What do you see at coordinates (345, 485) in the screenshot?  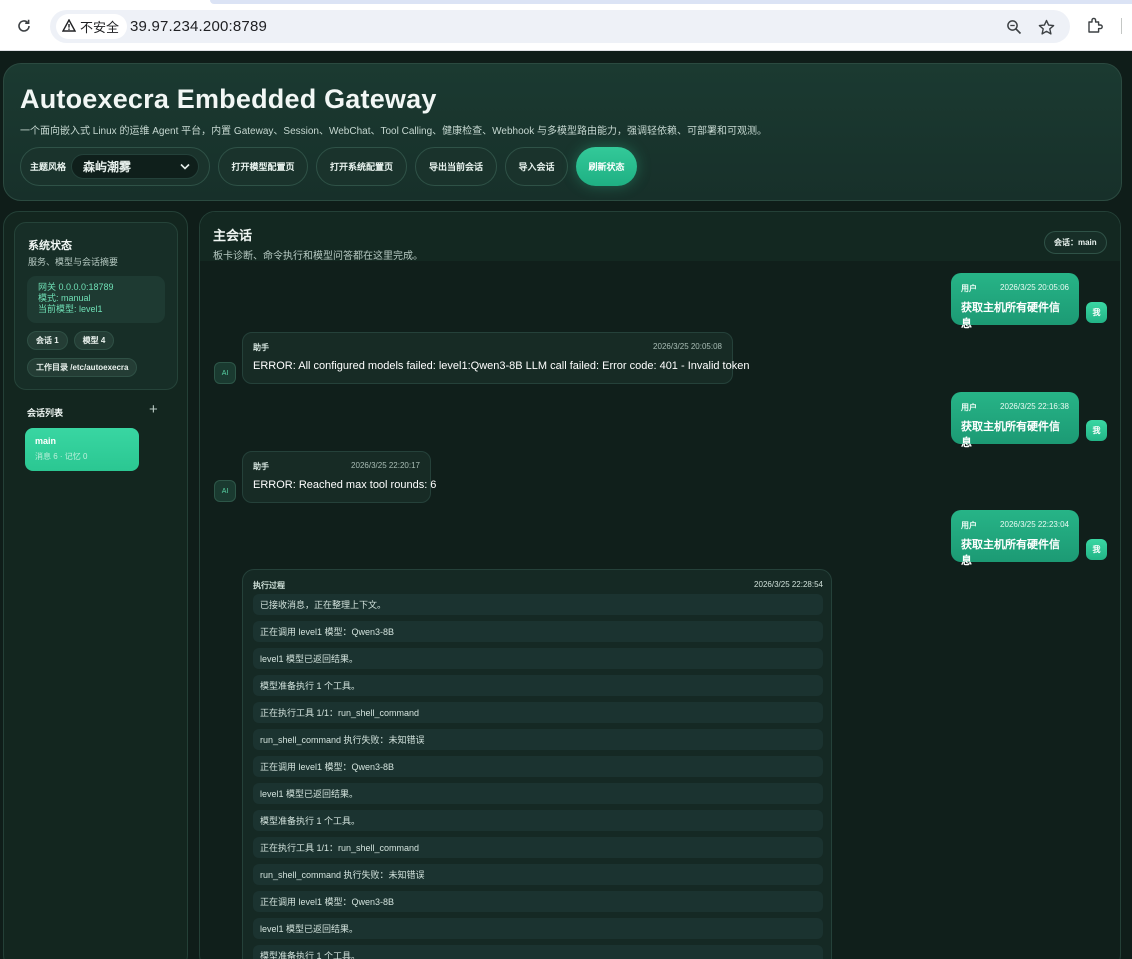 I see `message-text: ERROR: Reached max tool rounds: 6` at bounding box center [345, 485].